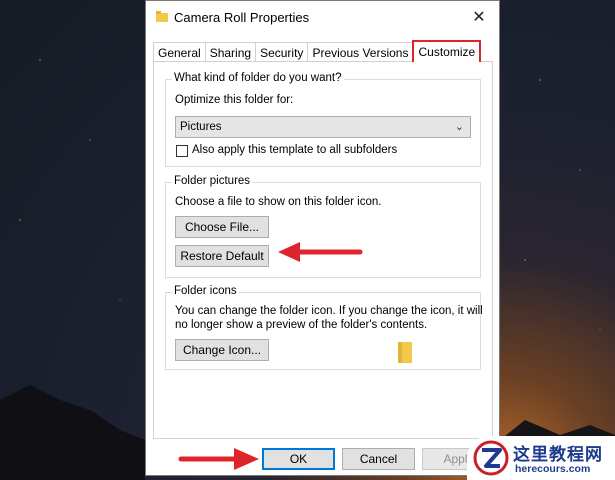  I want to click on site-watermark: 这里教程网 herecours.com, so click(541, 458).